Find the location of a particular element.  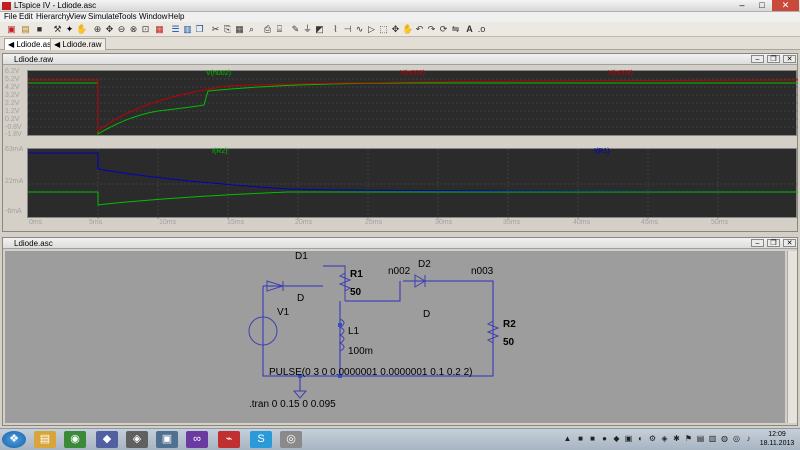

r1-value: 50 is located at coordinates (355, 292).